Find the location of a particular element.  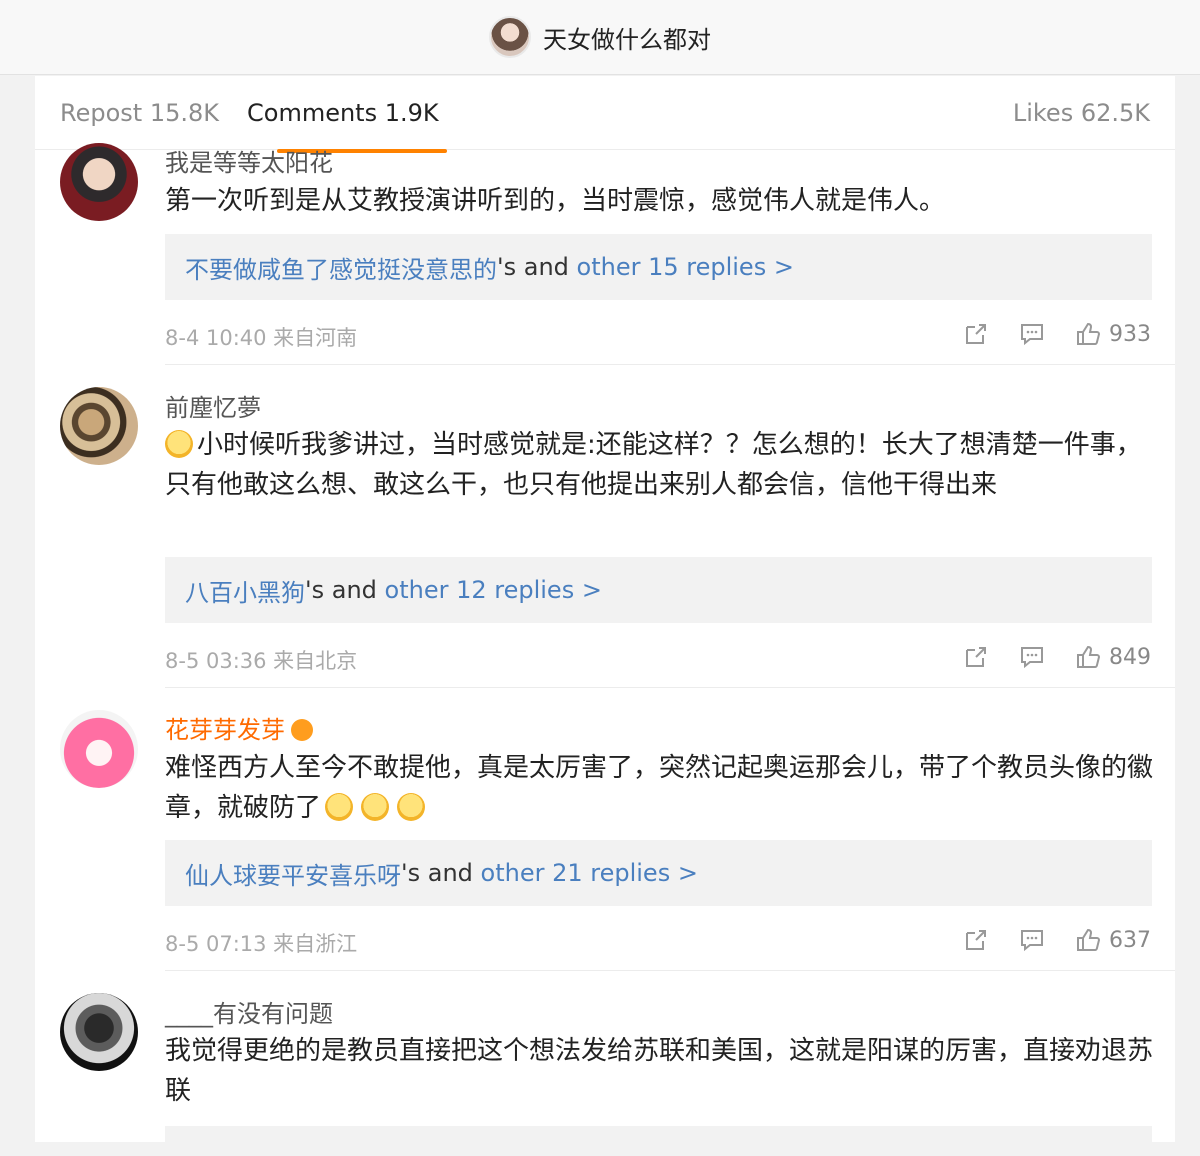

reply-user: 仙人球要平安喜乐呀 is located at coordinates (293, 873).